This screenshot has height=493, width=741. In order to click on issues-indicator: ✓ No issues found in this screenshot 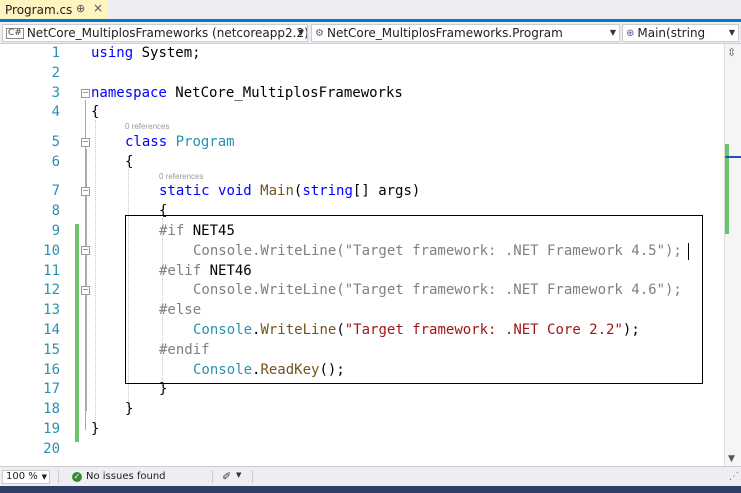, I will do `click(119, 476)`.